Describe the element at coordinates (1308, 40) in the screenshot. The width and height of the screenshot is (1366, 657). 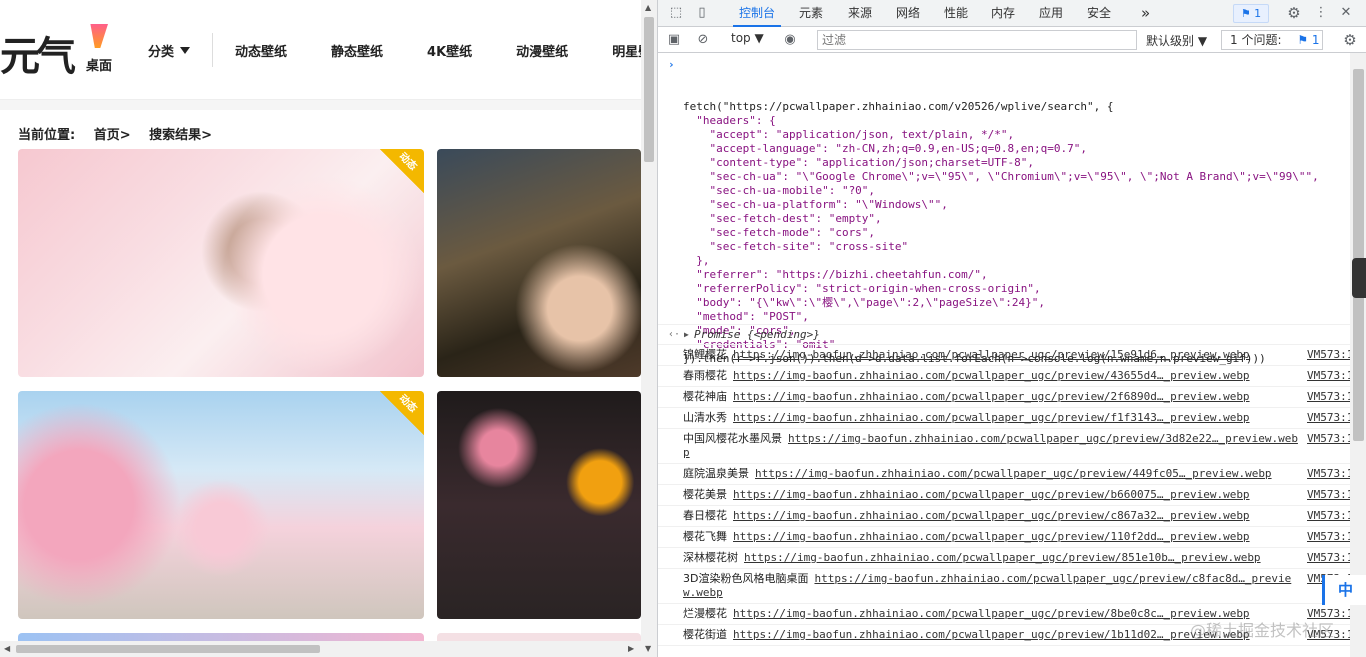
I see `issues-flag-icon: ⚑ 1` at that location.